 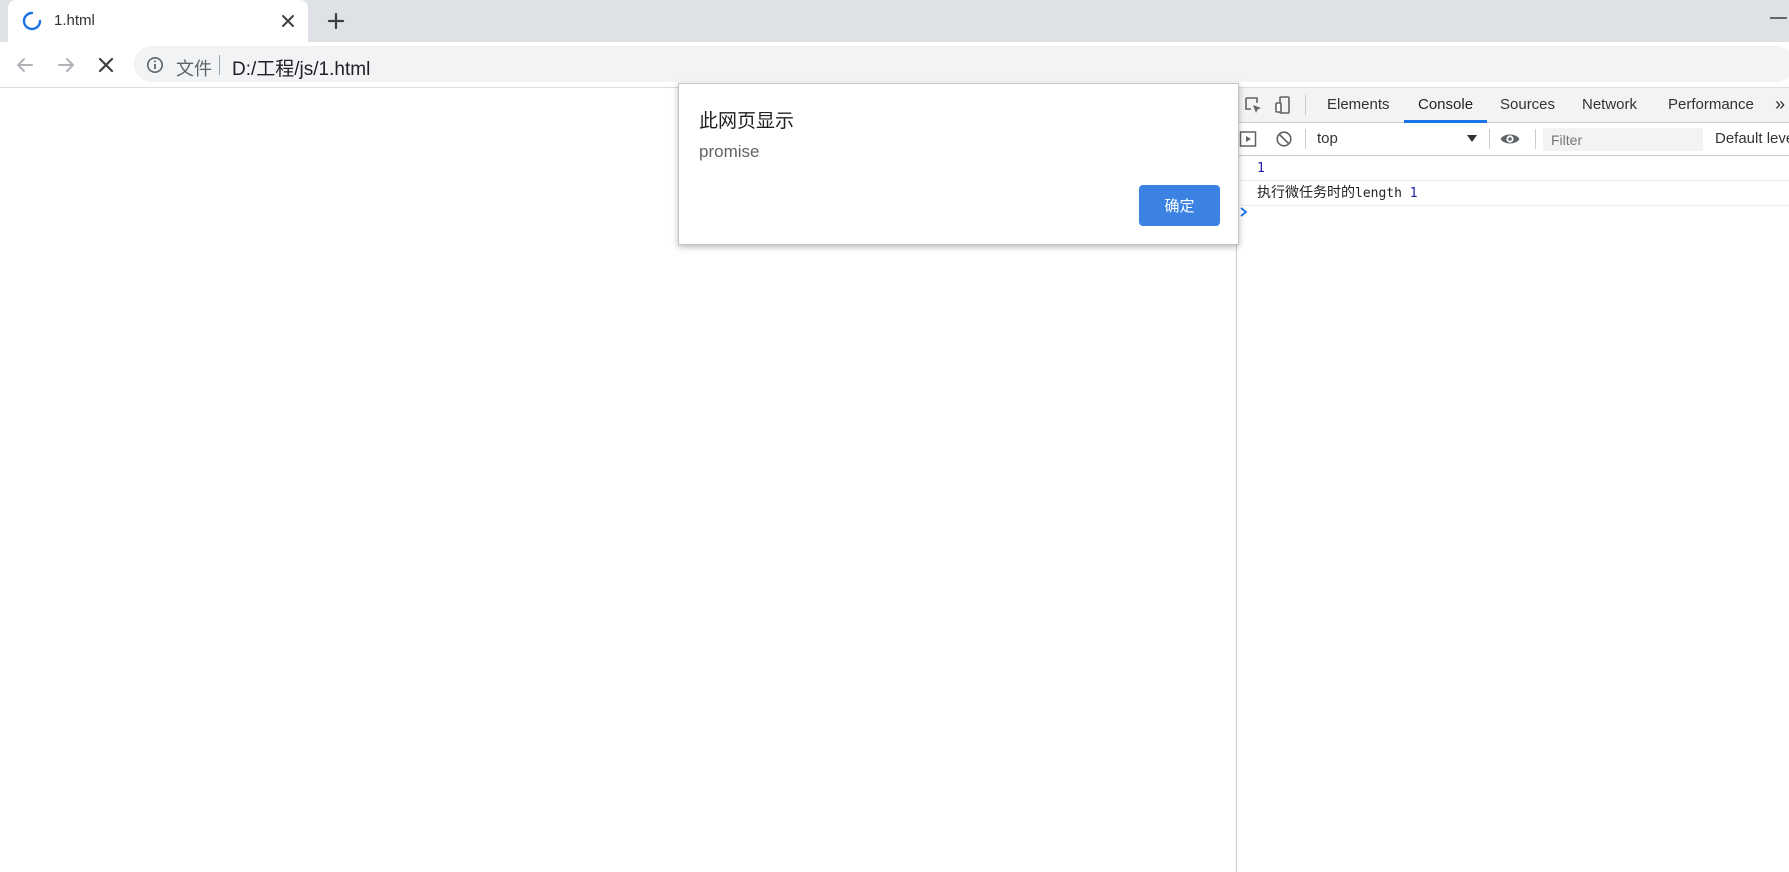 What do you see at coordinates (66, 65) in the screenshot?
I see `forward-arrow-icon` at bounding box center [66, 65].